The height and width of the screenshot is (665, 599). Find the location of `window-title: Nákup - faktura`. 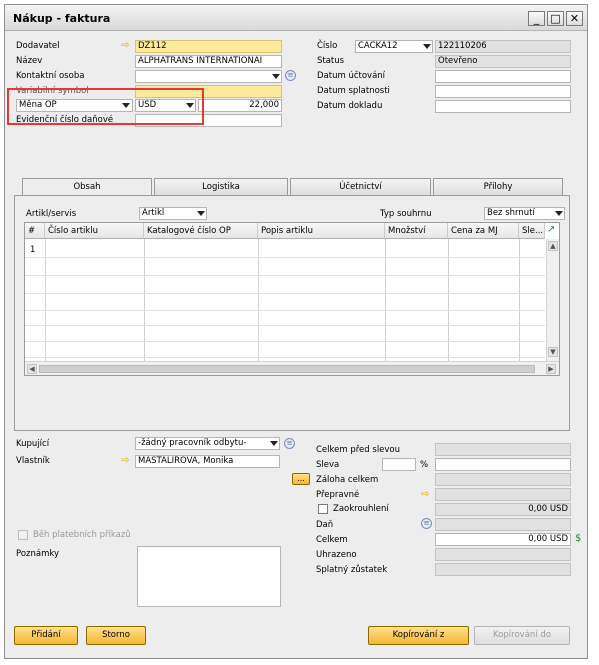

window-title: Nákup - faktura is located at coordinates (62, 18).